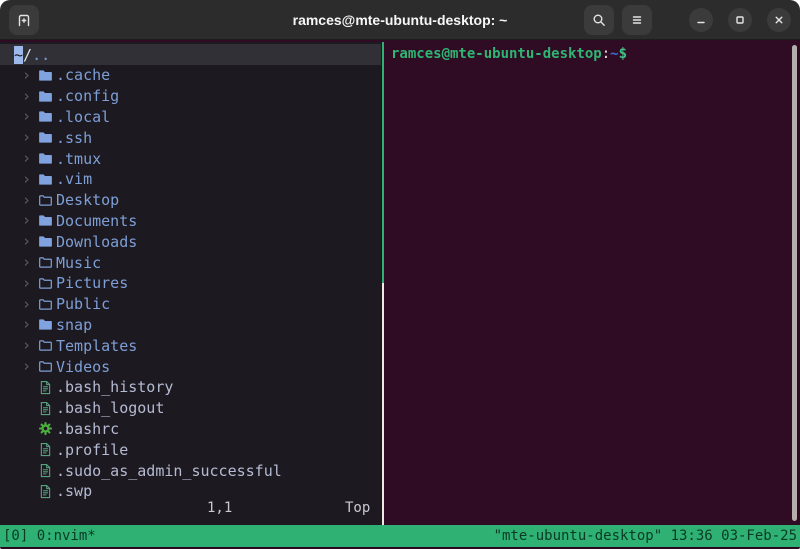  I want to click on tree-item: › .profile, so click(190, 449).